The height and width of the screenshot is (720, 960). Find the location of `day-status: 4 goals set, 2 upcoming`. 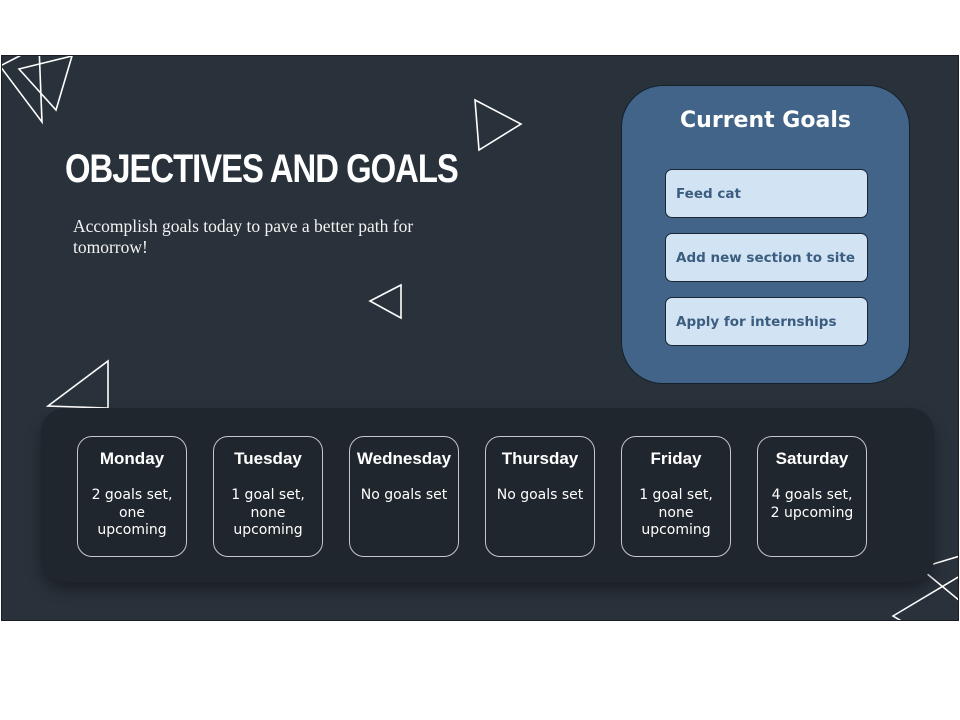

day-status: 4 goals set, 2 upcoming is located at coordinates (812, 504).